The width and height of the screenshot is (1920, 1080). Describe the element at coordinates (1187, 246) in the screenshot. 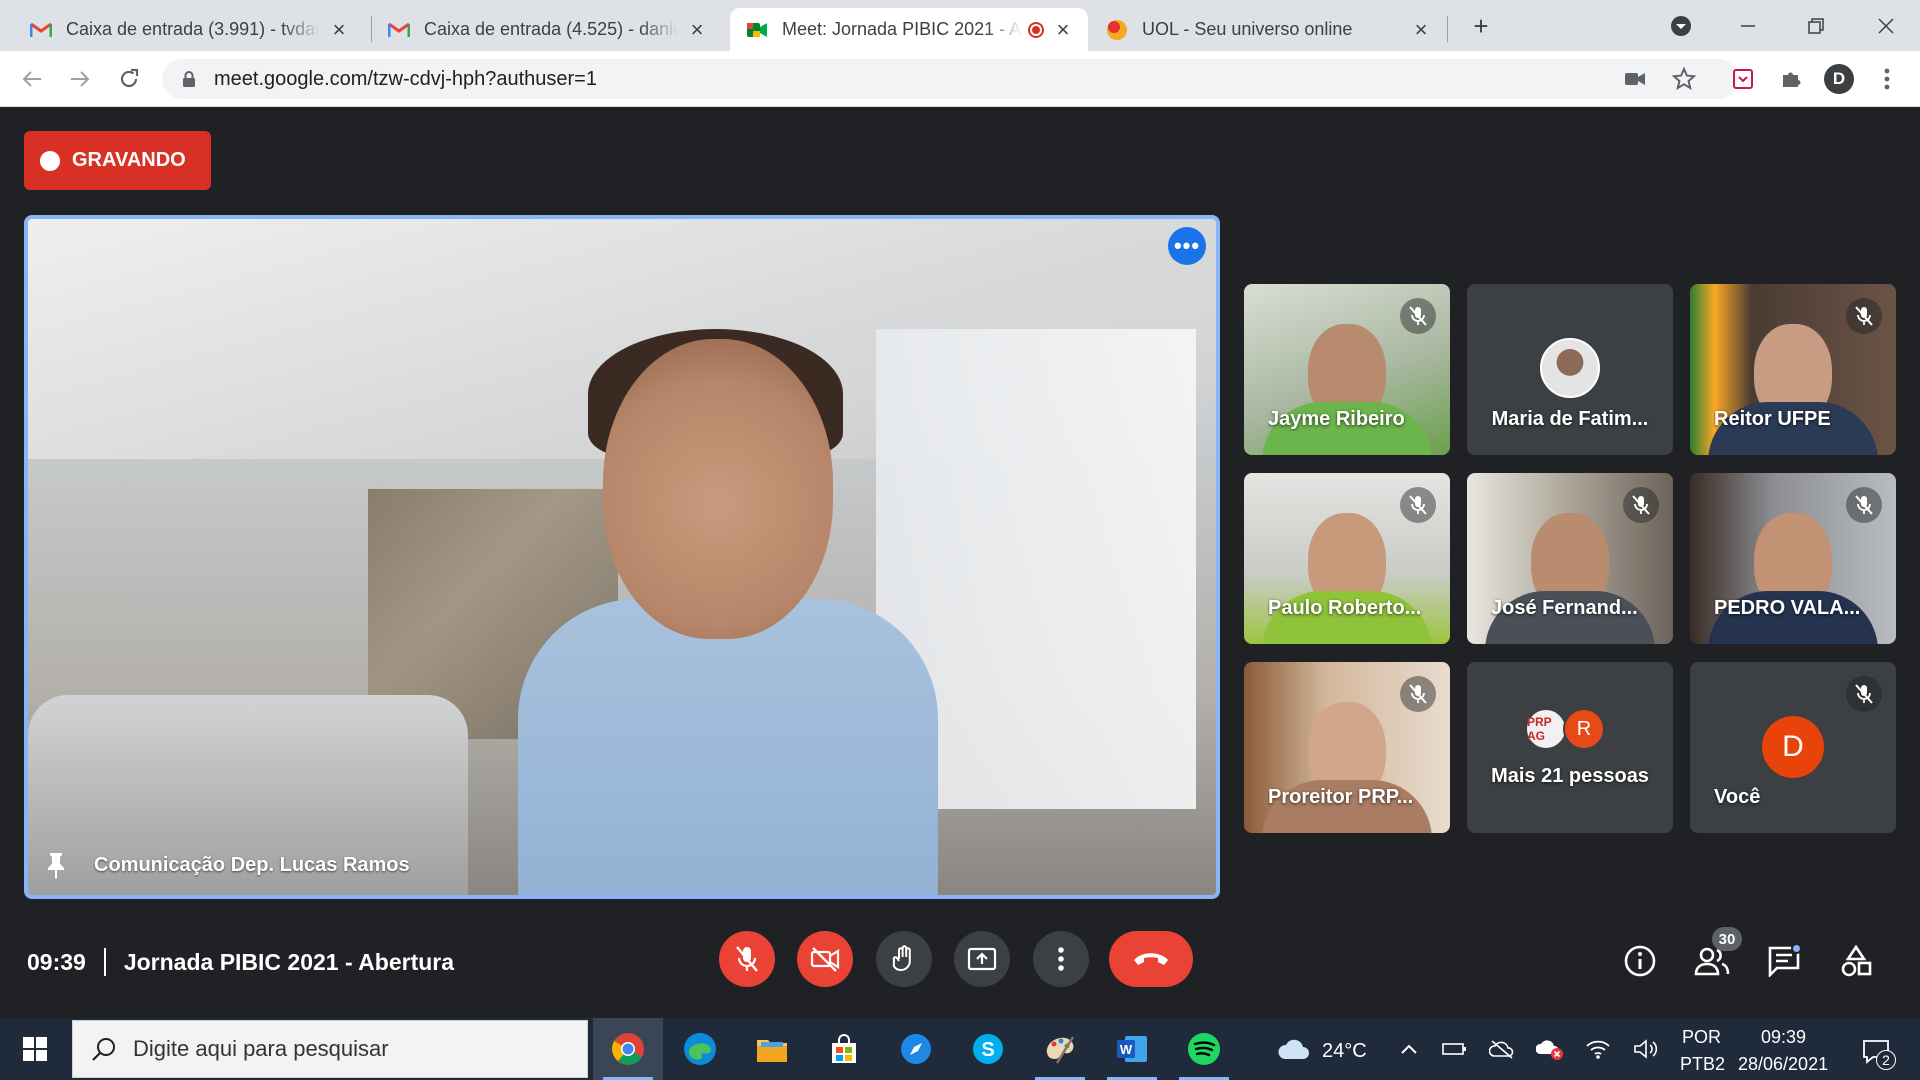

I see `tile-more-options-icon: •••` at that location.